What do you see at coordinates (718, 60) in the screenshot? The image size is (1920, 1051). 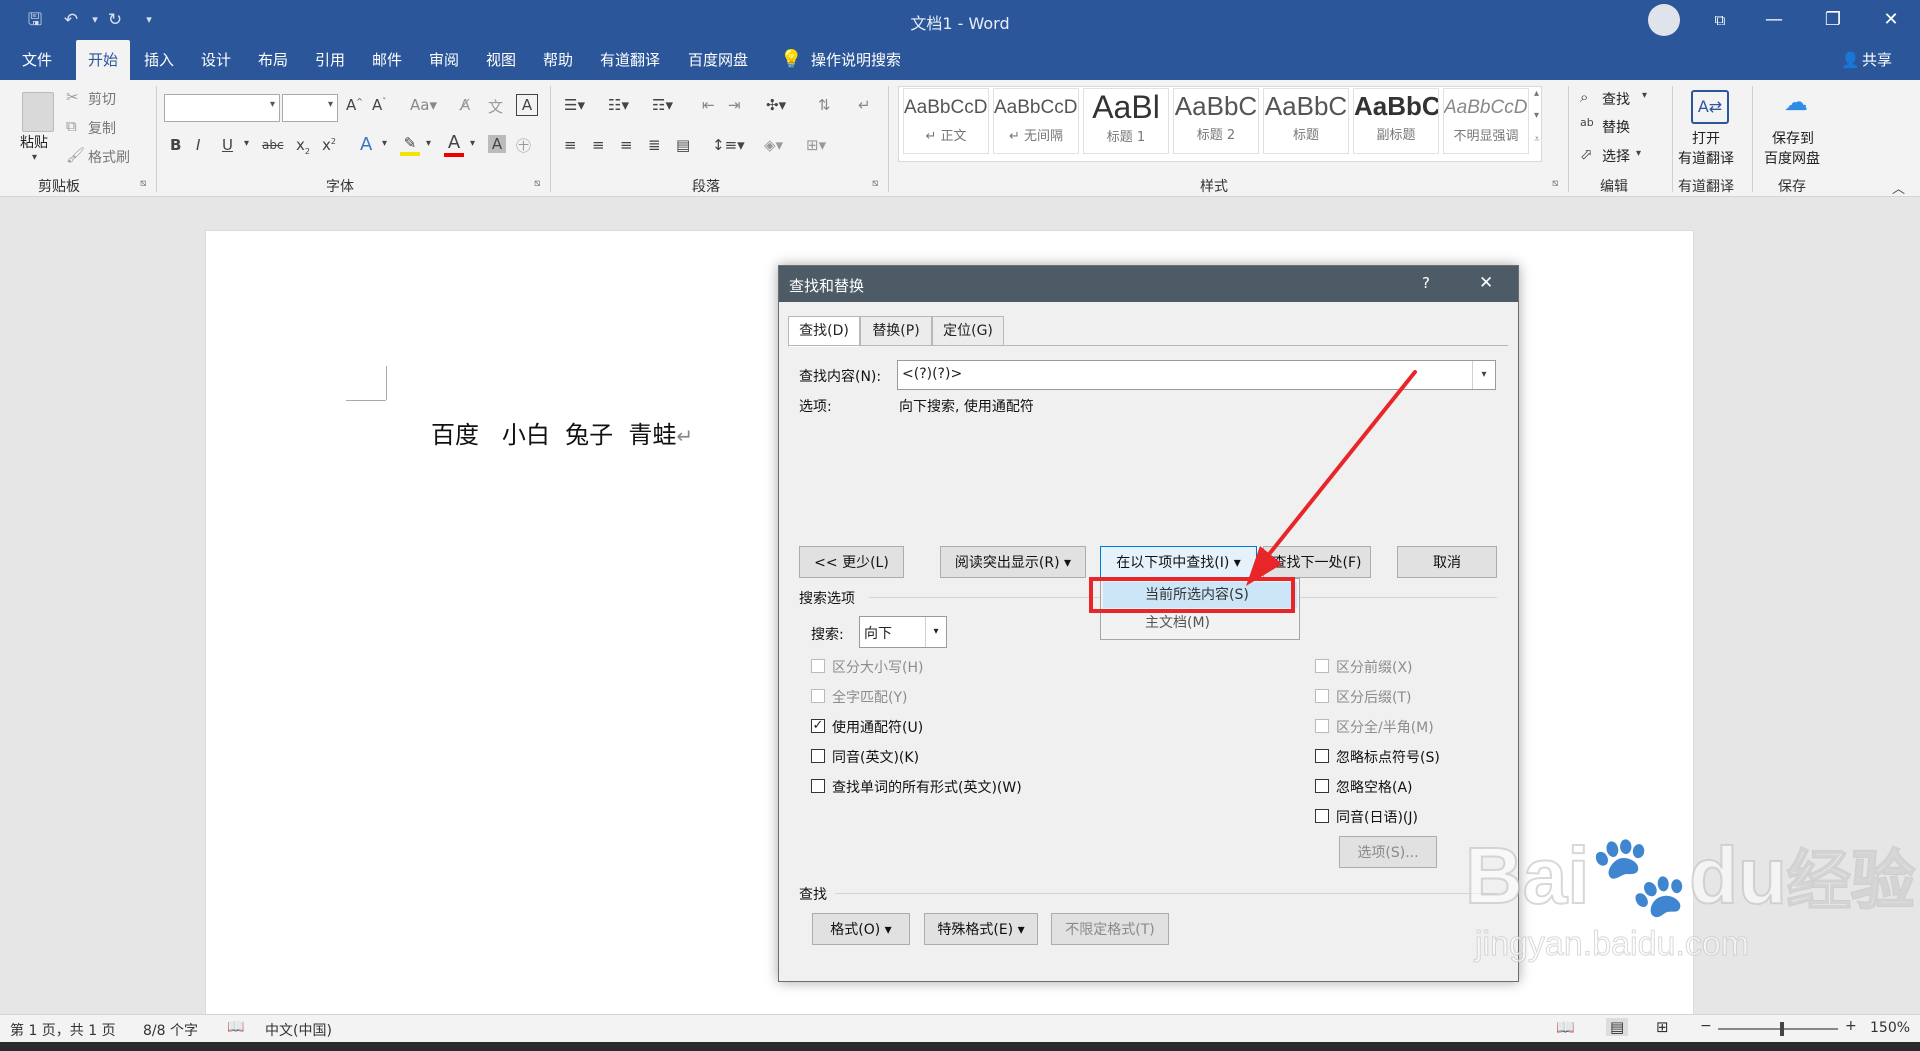 I see `tab-baidu: 百度网盘` at bounding box center [718, 60].